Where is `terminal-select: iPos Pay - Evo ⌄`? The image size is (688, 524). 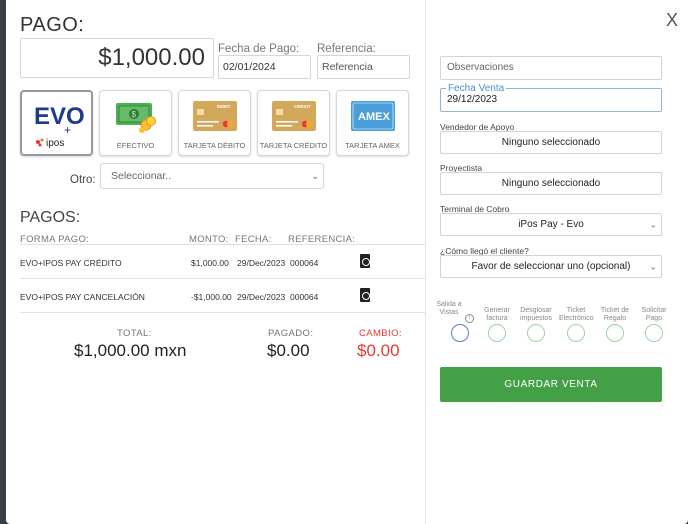 terminal-select: iPos Pay - Evo ⌄ is located at coordinates (551, 224).